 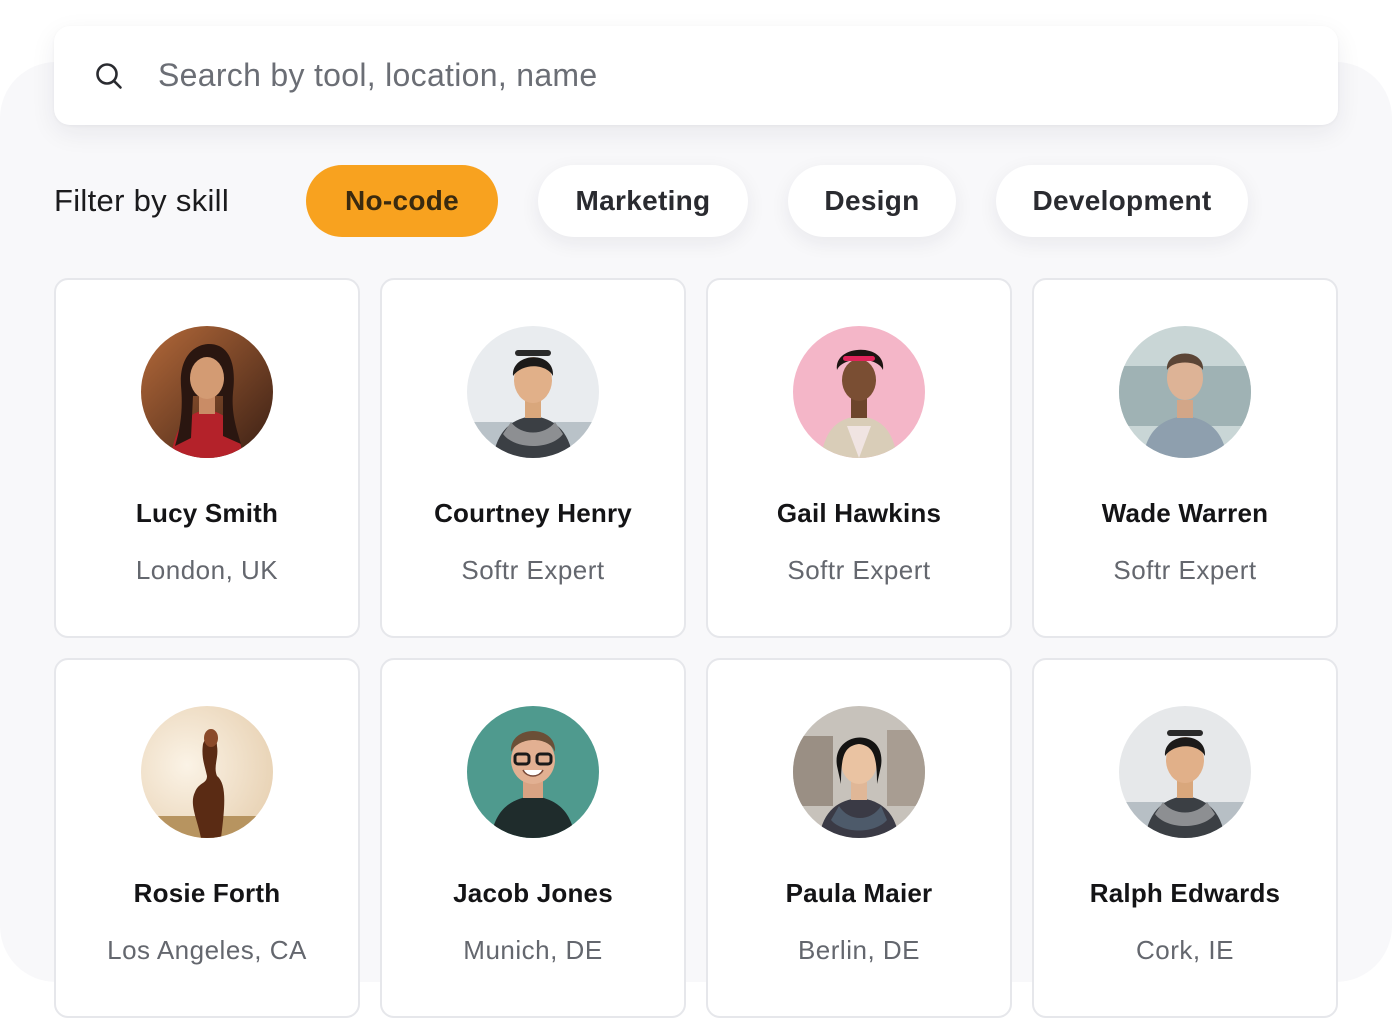 What do you see at coordinates (533, 513) in the screenshot?
I see `person-name: Courtney Henry` at bounding box center [533, 513].